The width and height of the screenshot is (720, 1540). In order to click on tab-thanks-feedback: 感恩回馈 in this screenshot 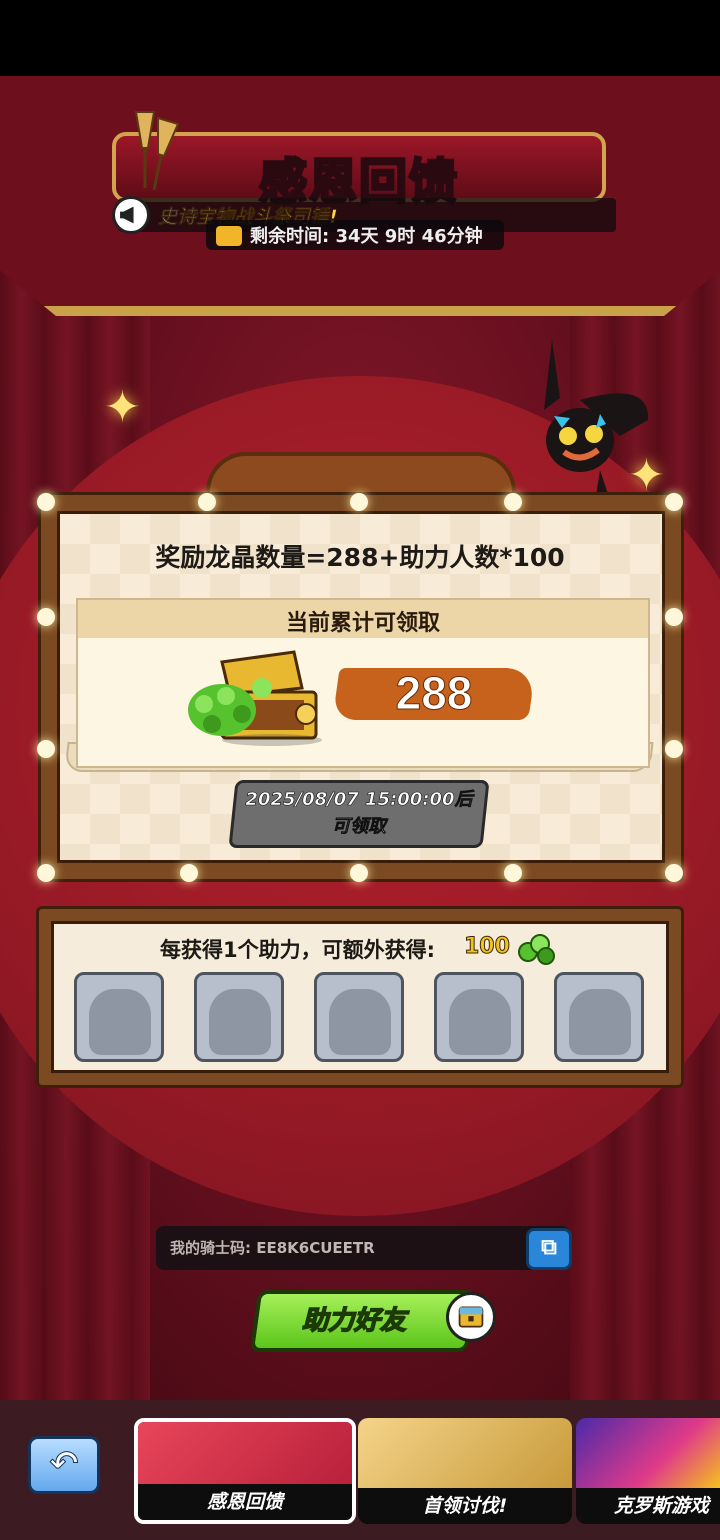, I will do `click(245, 1471)`.